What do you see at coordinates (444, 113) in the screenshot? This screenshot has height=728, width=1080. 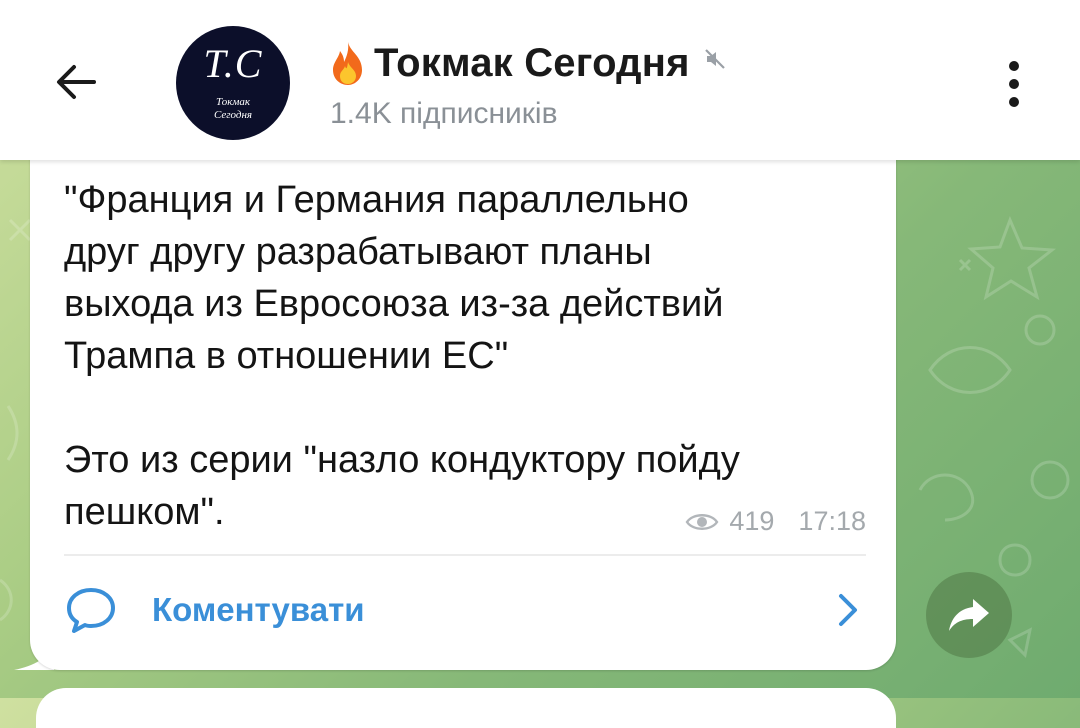 I see `subscriber-count: 1.4K підписників` at bounding box center [444, 113].